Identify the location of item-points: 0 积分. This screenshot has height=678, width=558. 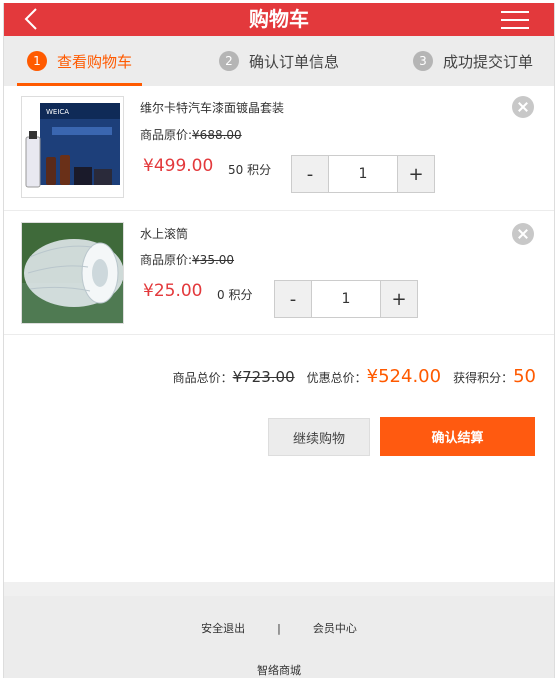
(235, 295).